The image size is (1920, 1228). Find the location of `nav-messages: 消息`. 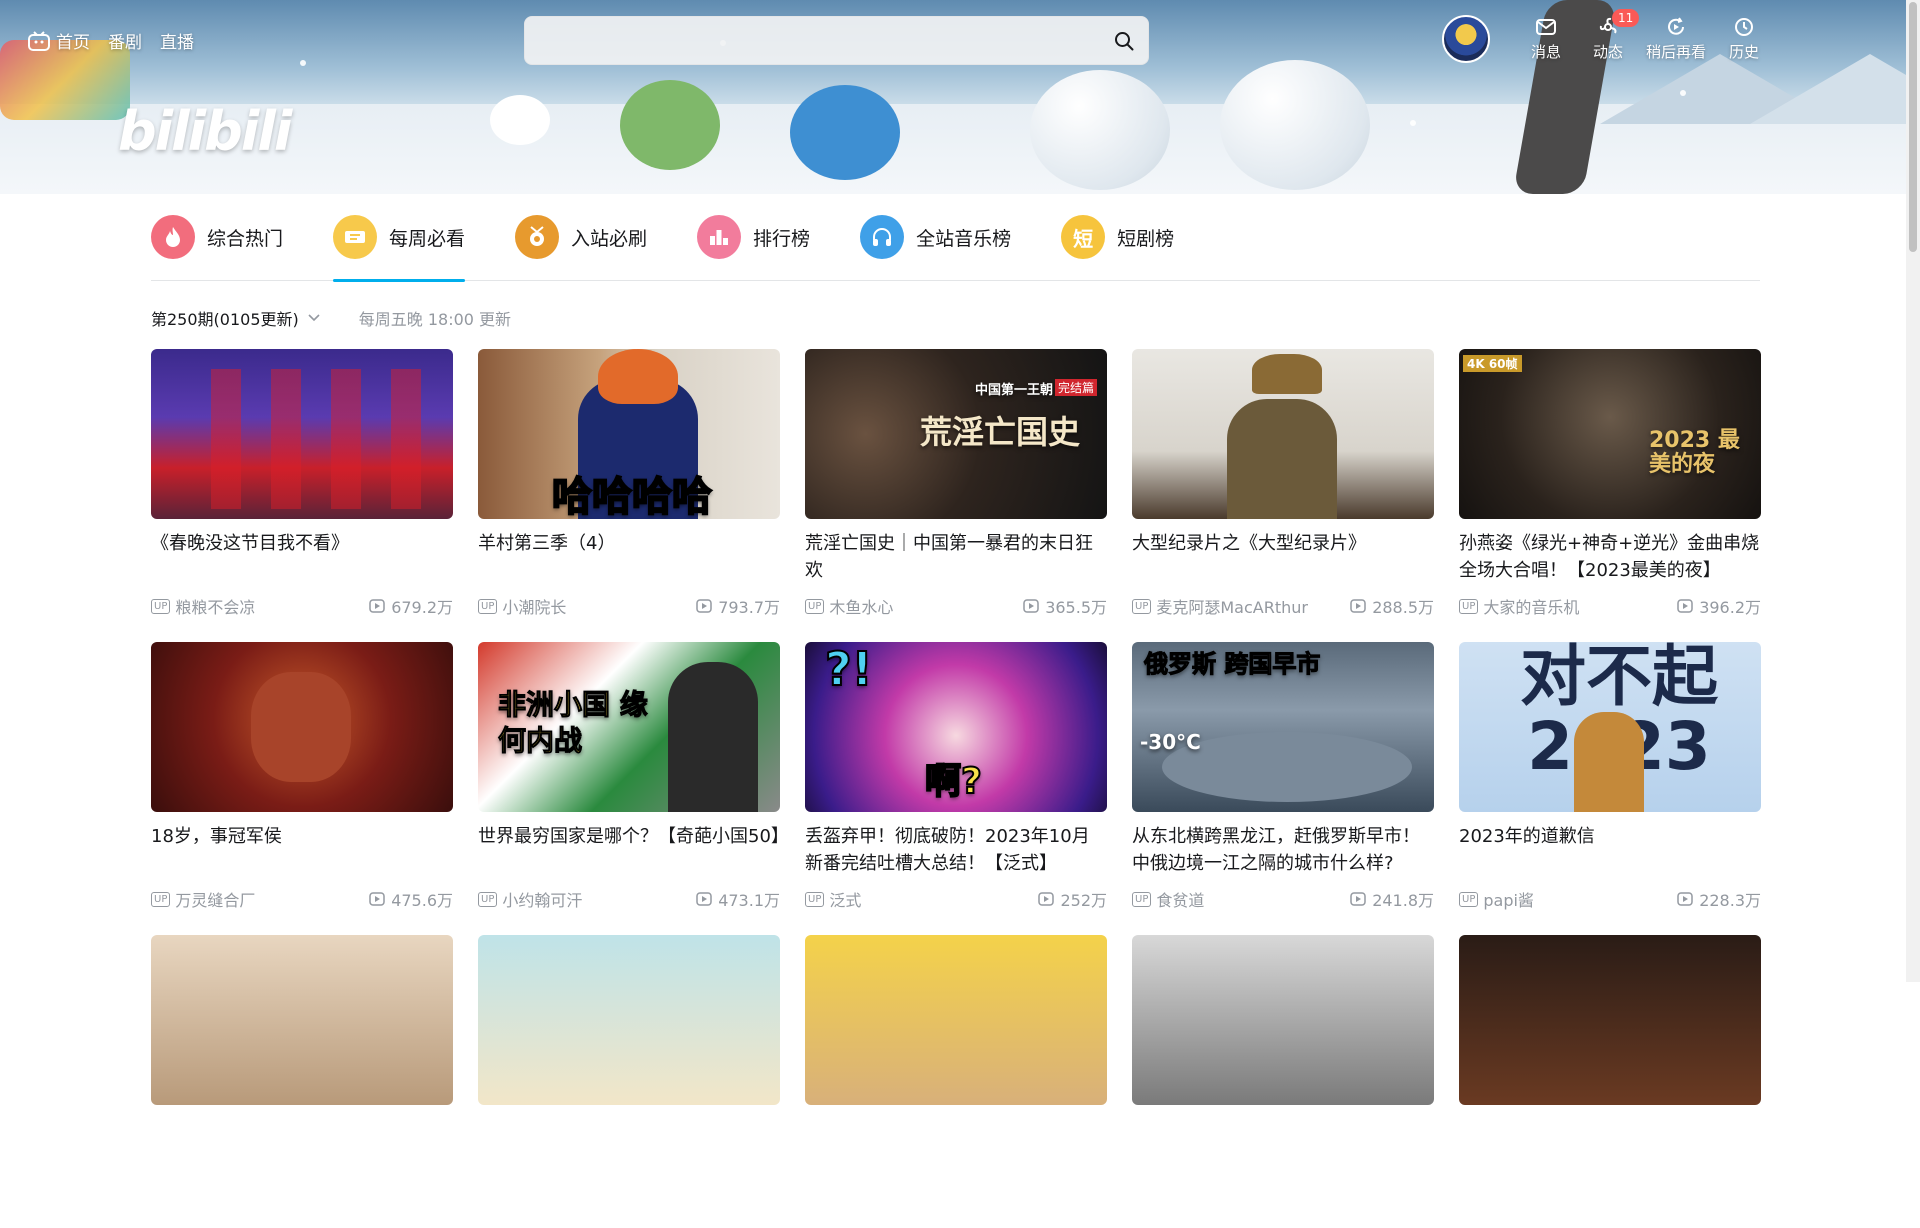

nav-messages: 消息 is located at coordinates (1546, 38).